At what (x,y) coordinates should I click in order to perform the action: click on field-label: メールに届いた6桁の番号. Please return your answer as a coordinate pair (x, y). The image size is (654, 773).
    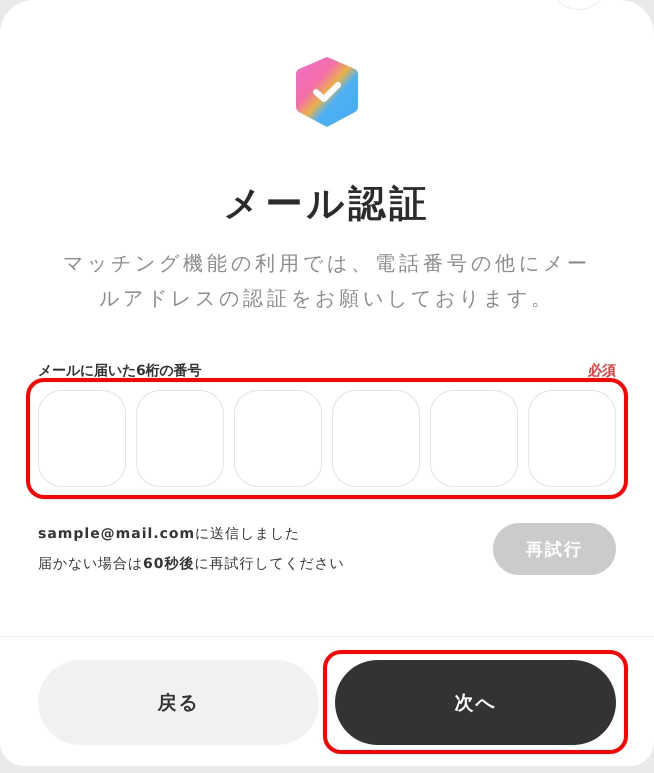
    Looking at the image, I should click on (120, 371).